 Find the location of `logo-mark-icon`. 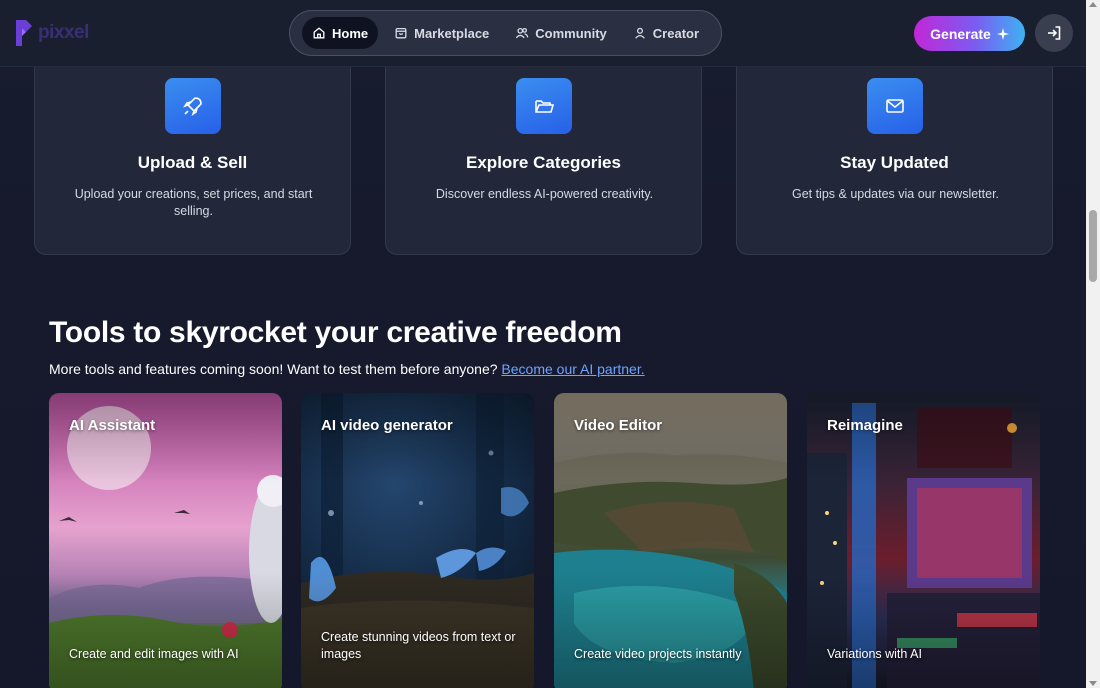

logo-mark-icon is located at coordinates (24, 33).